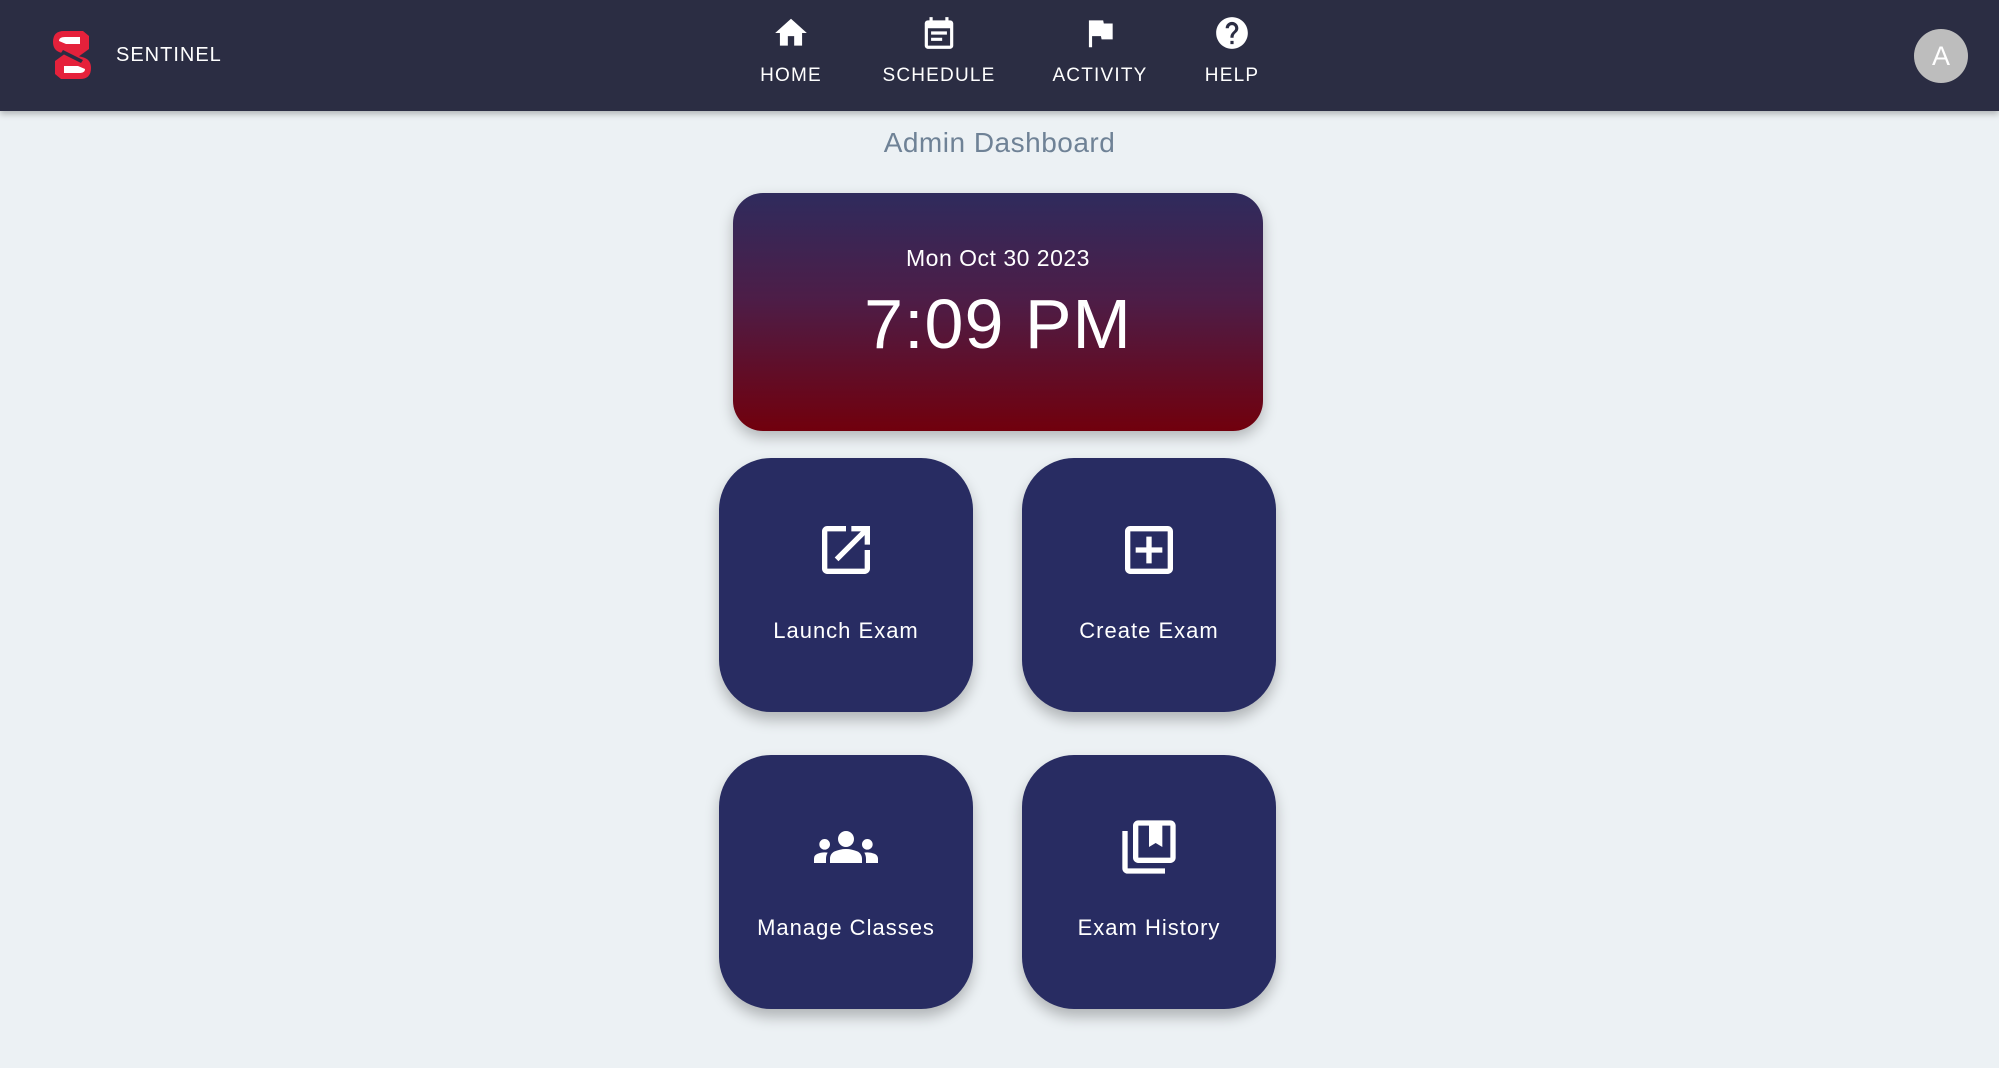 This screenshot has width=1999, height=1068. What do you see at coordinates (846, 585) in the screenshot?
I see `launch-exam-button: Launch Exam` at bounding box center [846, 585].